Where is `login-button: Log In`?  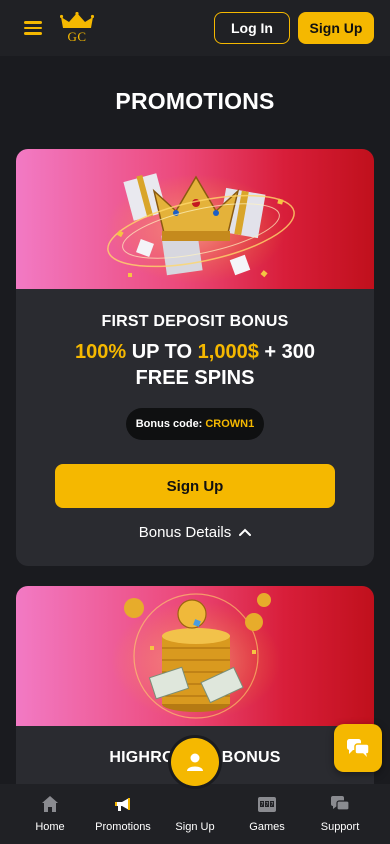
login-button: Log In is located at coordinates (252, 28).